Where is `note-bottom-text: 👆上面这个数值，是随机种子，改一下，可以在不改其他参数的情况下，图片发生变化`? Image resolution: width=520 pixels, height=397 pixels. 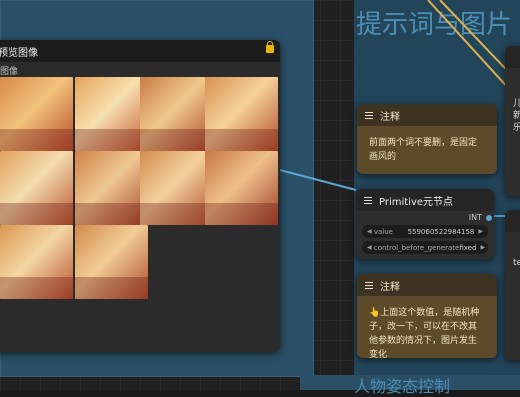
note-bottom-text: 👆上面这个数值，是随机种子，改一下，可以在不改其他参数的情况下，图片发生变化 is located at coordinates (427, 334).